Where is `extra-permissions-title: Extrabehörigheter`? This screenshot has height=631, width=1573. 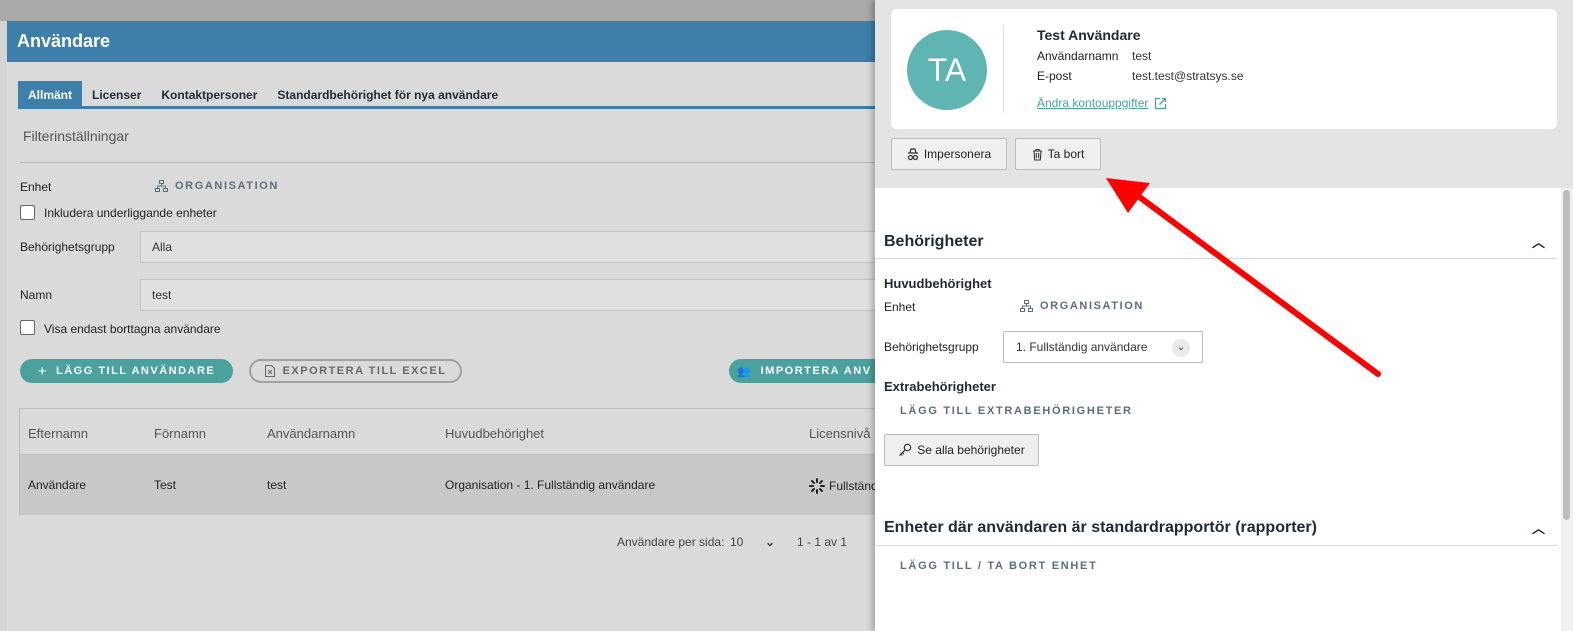 extra-permissions-title: Extrabehörigheter is located at coordinates (940, 386).